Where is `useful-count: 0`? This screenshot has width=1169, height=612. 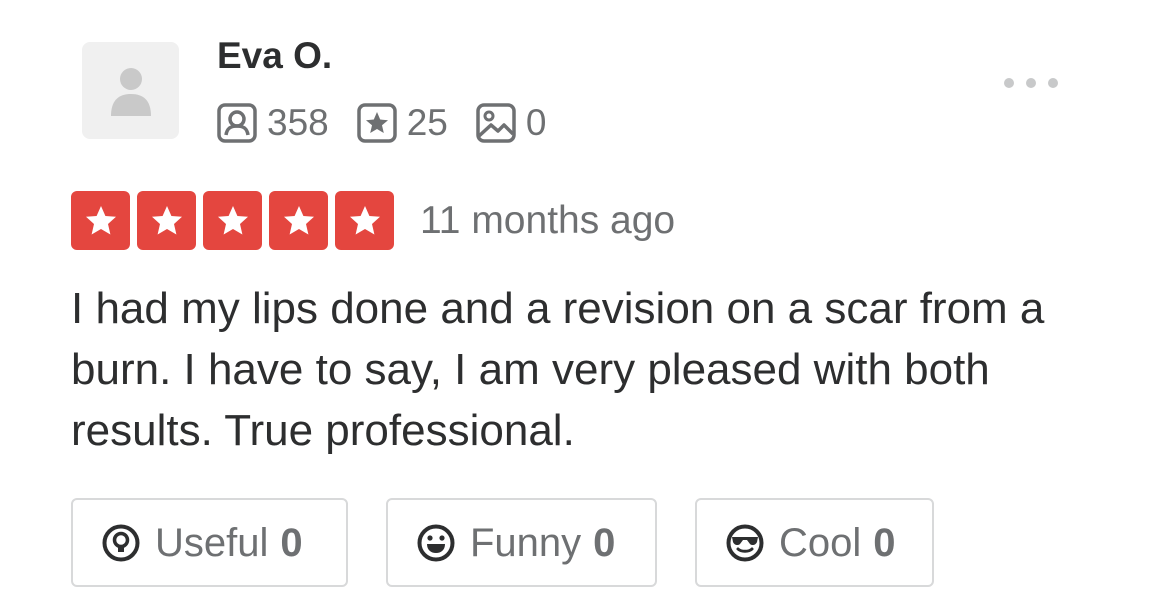 useful-count: 0 is located at coordinates (291, 542).